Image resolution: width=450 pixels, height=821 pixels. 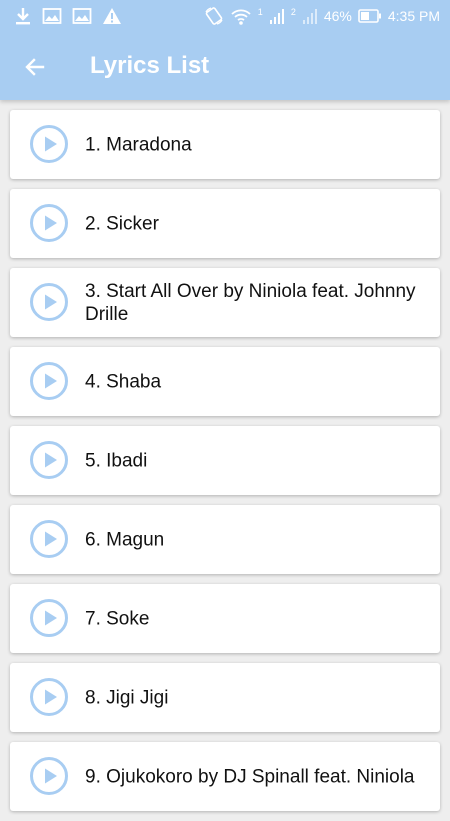 What do you see at coordinates (413, 16) in the screenshot?
I see `clock: 4:35 PM` at bounding box center [413, 16].